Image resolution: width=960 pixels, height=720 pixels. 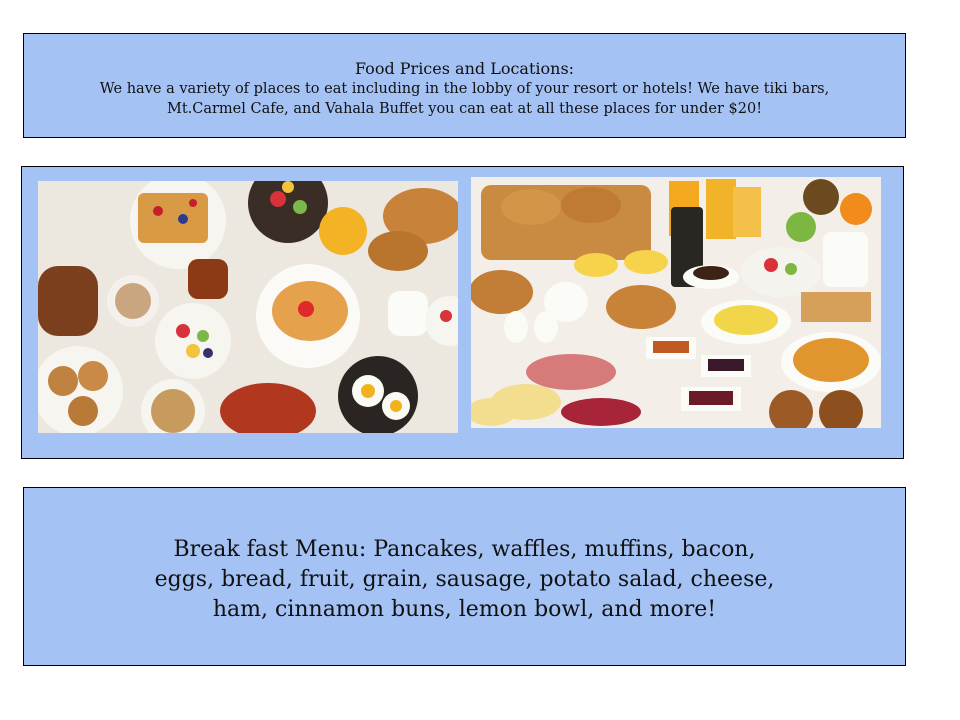 What do you see at coordinates (464, 68) in the screenshot?
I see `food-prices-title: Food Prices and Locations:` at bounding box center [464, 68].